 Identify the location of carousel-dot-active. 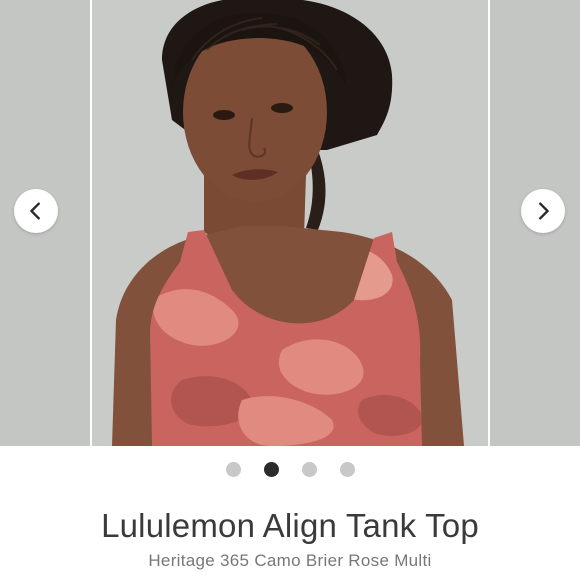
(271, 469).